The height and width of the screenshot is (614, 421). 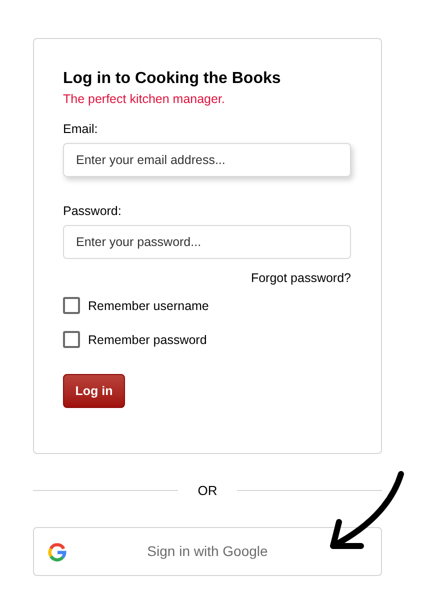 I want to click on forgot-password-link: Forgot password?, so click(x=300, y=278).